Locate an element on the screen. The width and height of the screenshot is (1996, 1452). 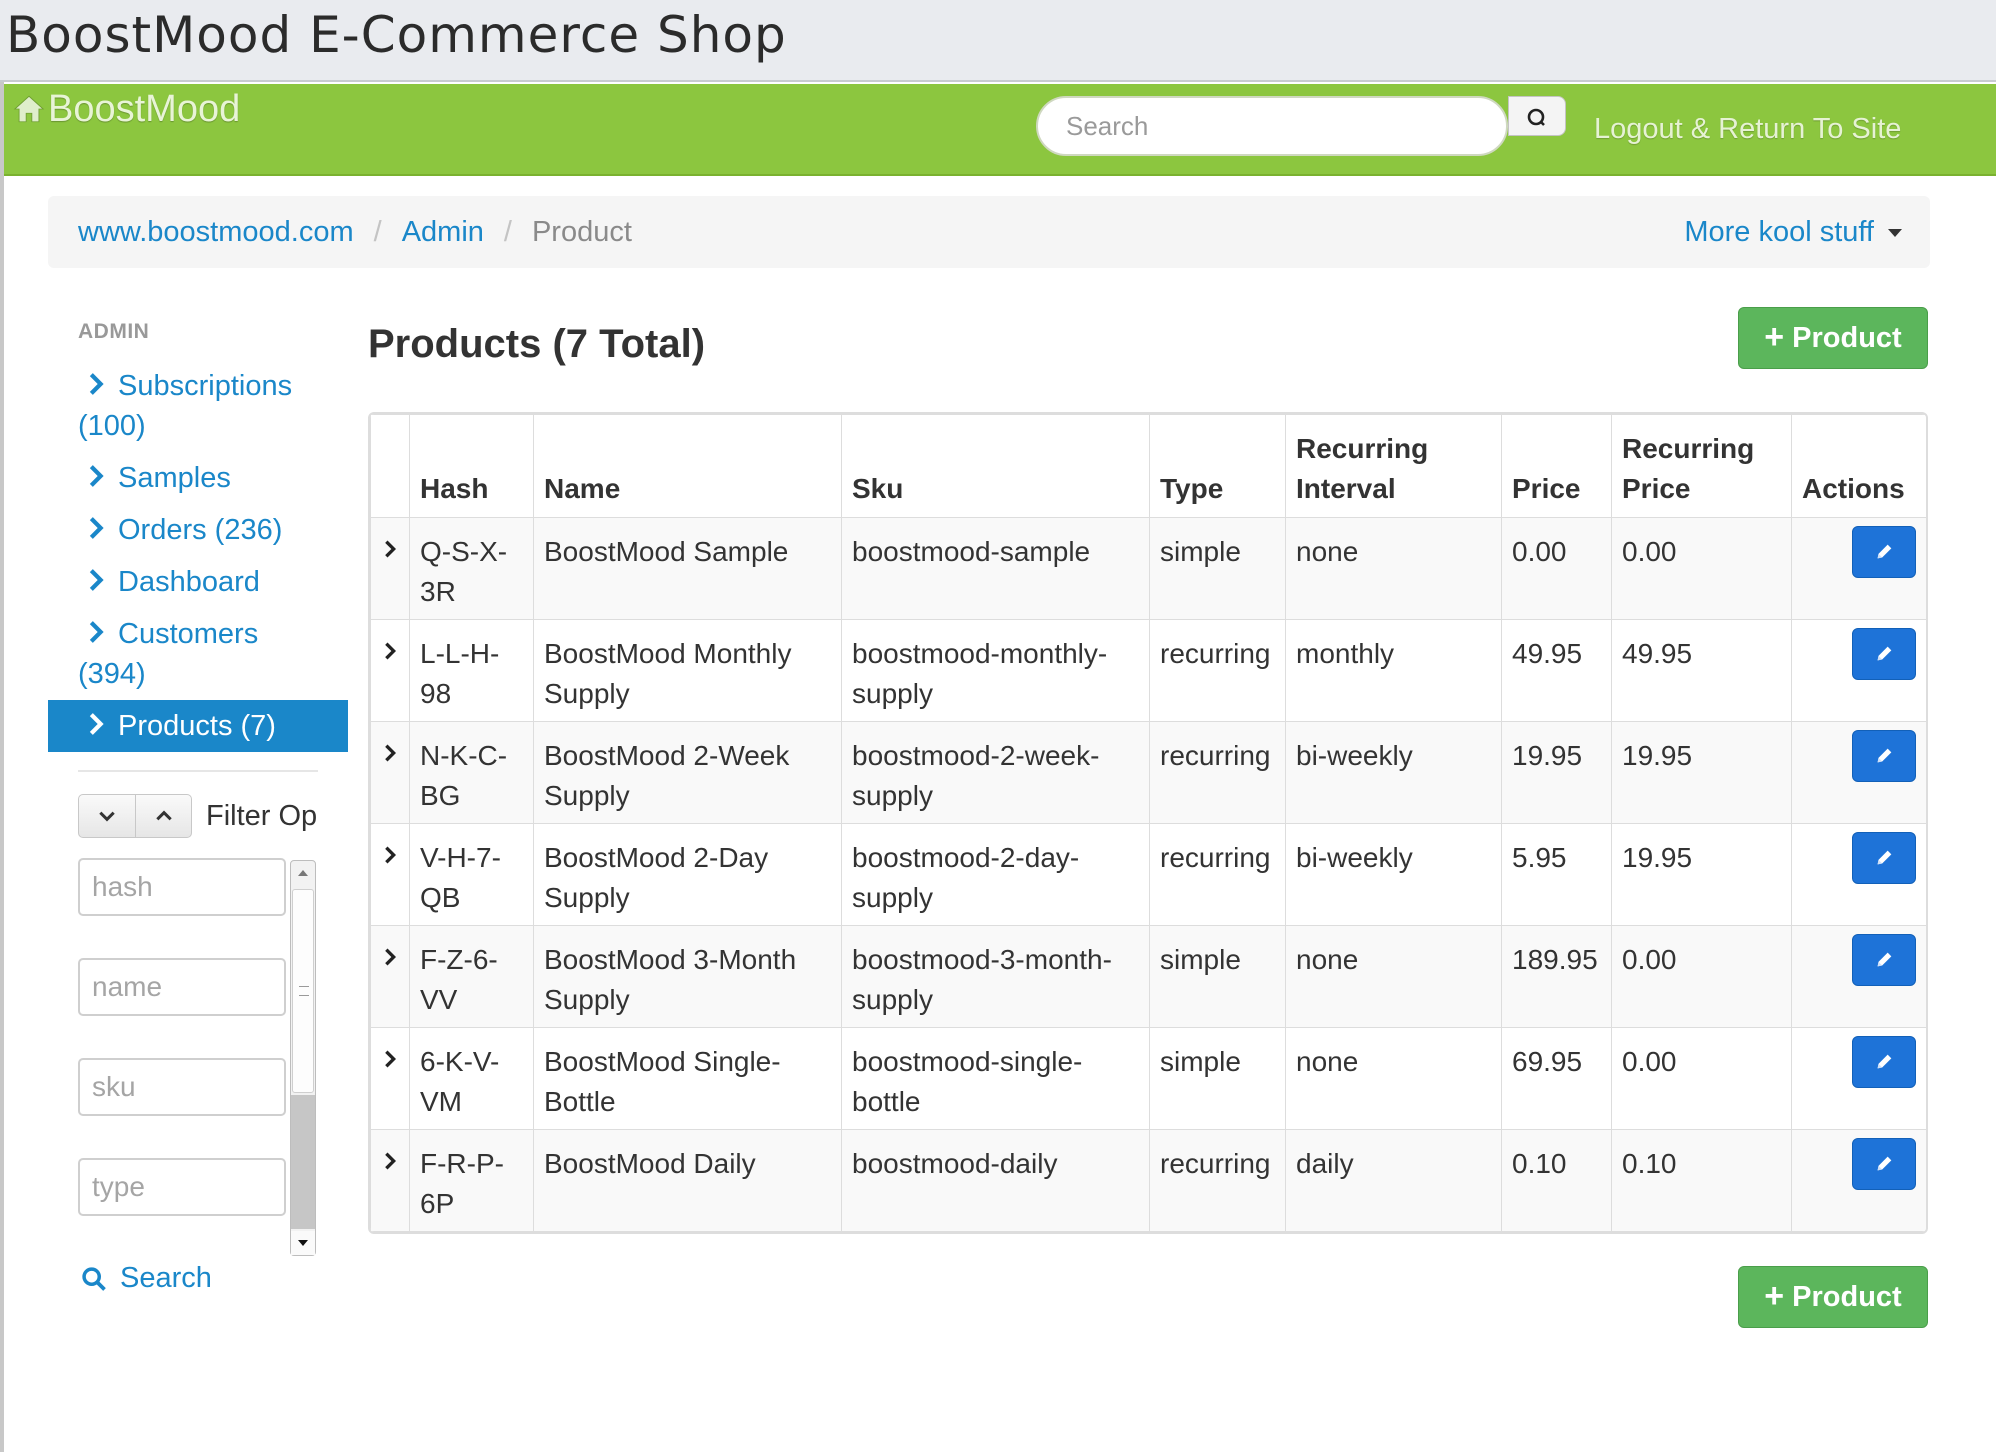
column-header-recurring-price: Recurring Price is located at coordinates (1701, 466).